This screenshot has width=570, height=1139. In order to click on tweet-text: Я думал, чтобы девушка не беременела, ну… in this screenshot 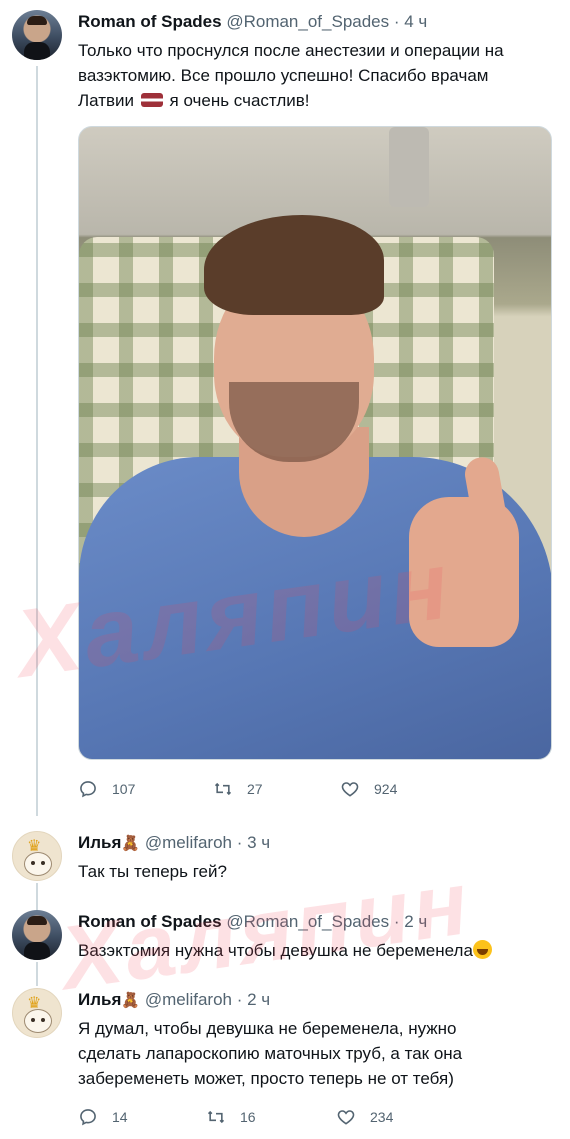, I will do `click(270, 1053)`.